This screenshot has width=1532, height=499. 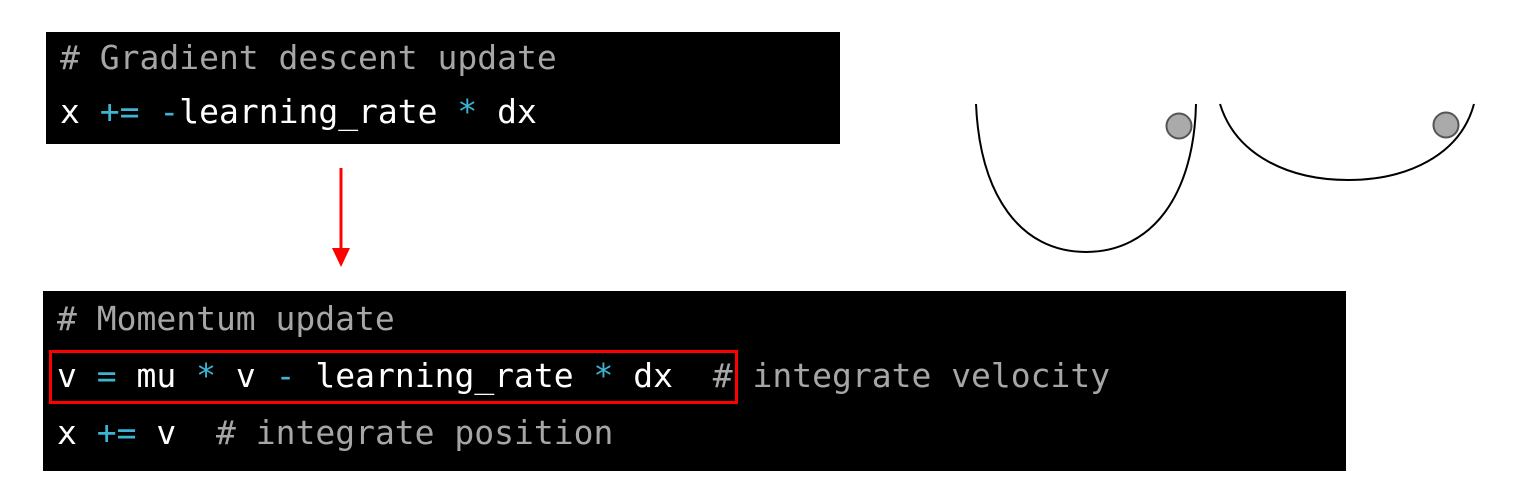 I want to click on momentum-comment: # Momentum update, so click(x=226, y=319).